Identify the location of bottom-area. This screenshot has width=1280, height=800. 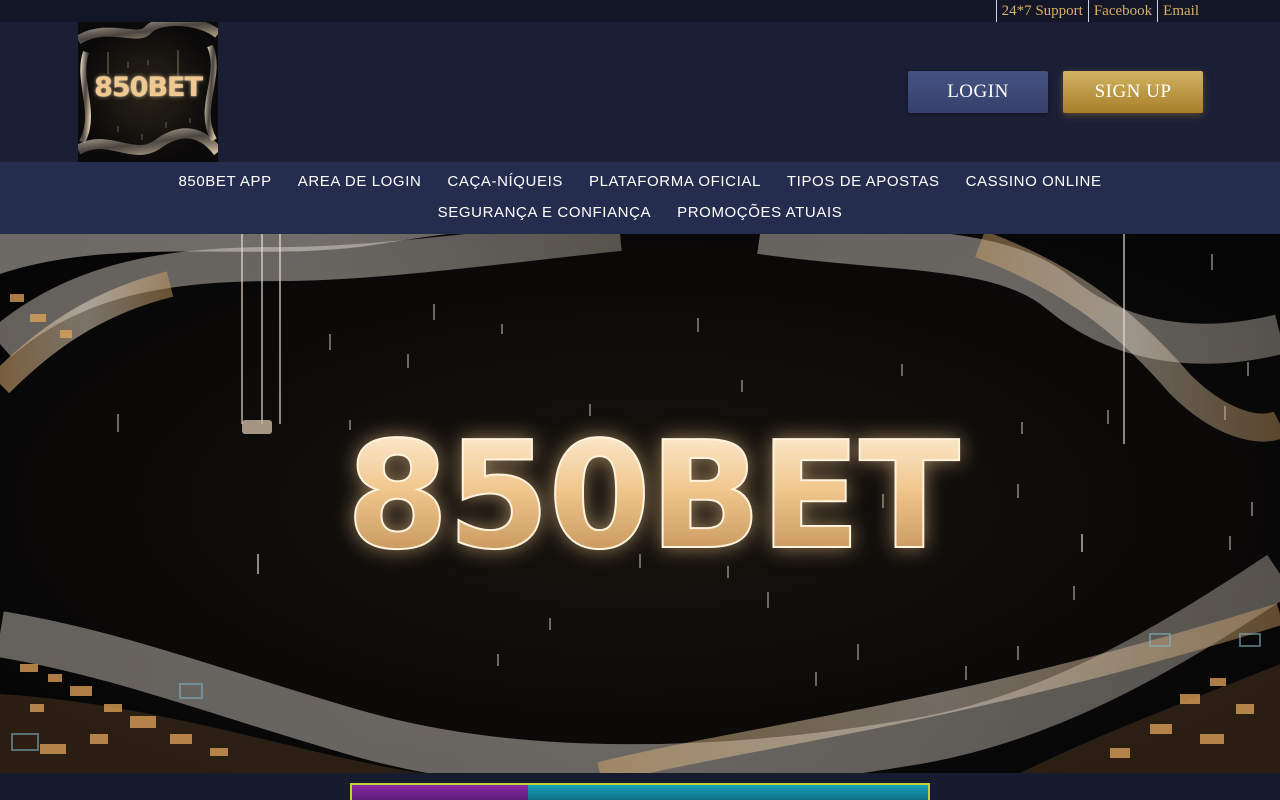
(640, 786).